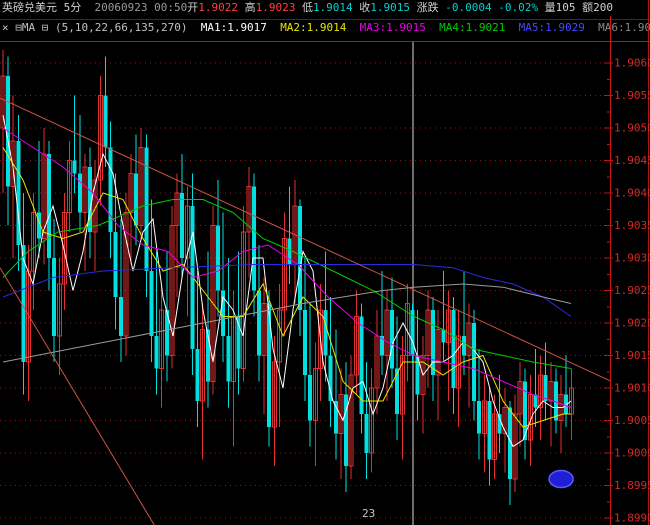 This screenshot has height=525, width=650. I want to click on axis-label: 1.9030, so click(632, 258).